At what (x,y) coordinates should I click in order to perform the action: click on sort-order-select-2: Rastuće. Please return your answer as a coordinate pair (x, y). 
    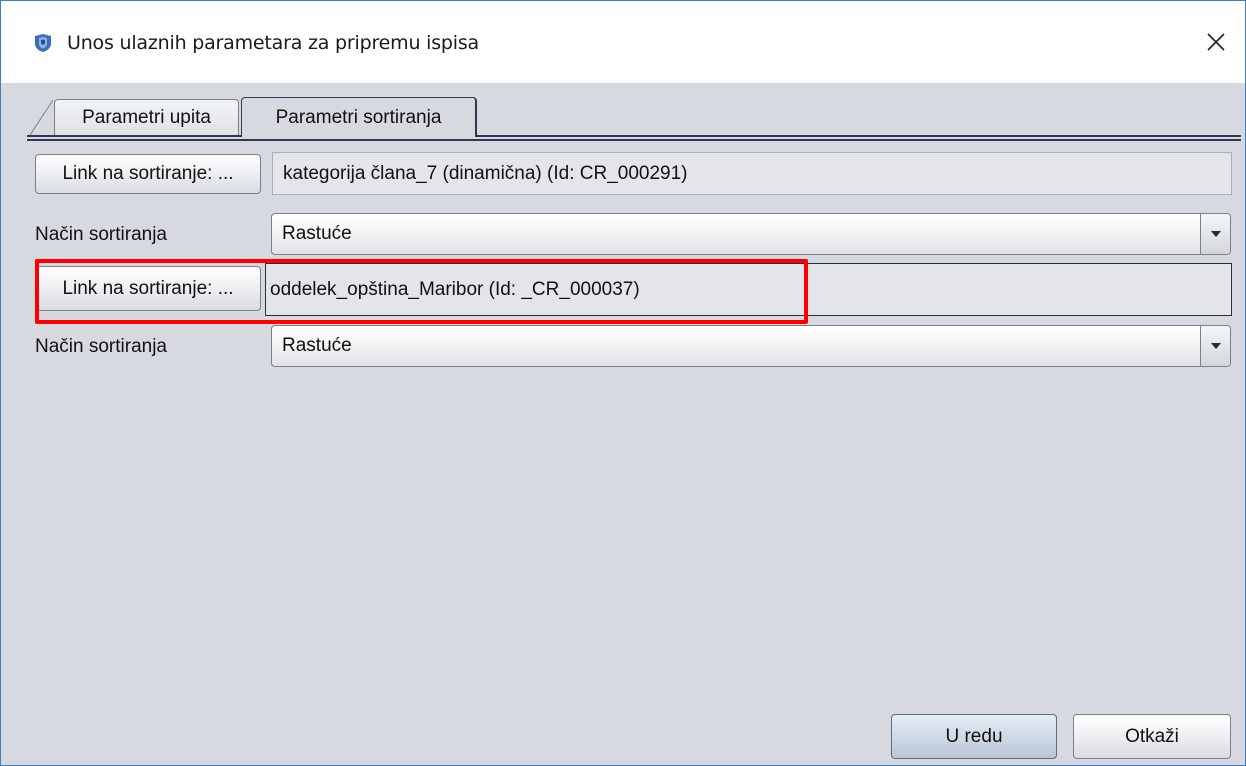
    Looking at the image, I should click on (751, 346).